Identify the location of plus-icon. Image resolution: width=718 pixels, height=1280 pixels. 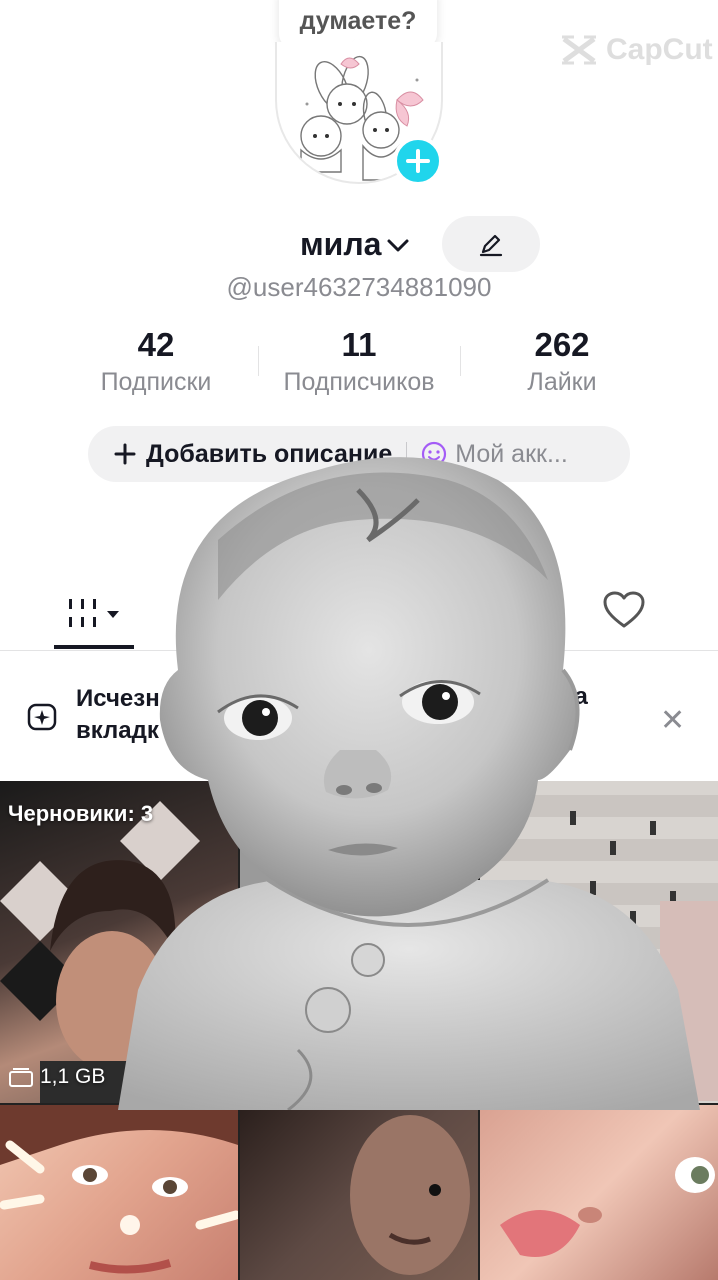
(418, 161).